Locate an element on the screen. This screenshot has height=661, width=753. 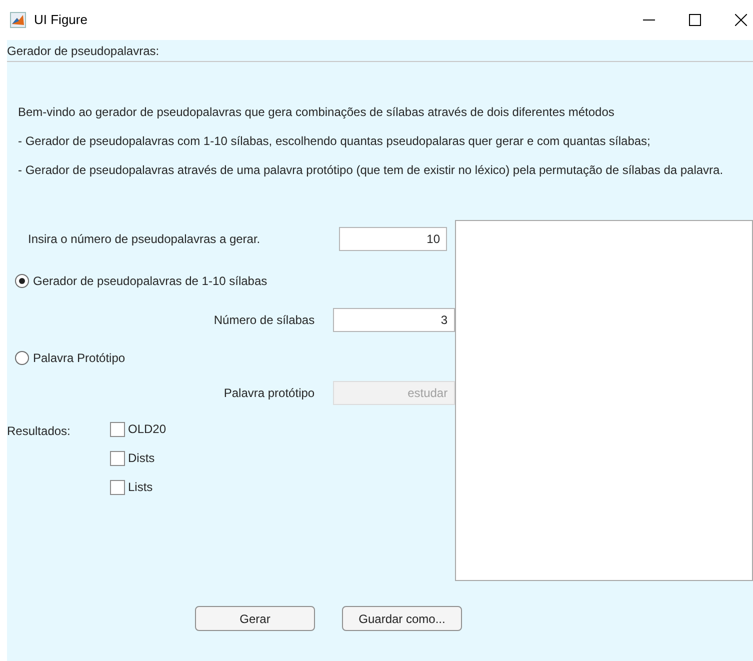
intro-paragraph: - Gerador de pseudopalavras com 1-10 sílabas, escolhendo quantas pseudopalaras quer gerar e com quantas sílabas; is located at coordinates (335, 141).